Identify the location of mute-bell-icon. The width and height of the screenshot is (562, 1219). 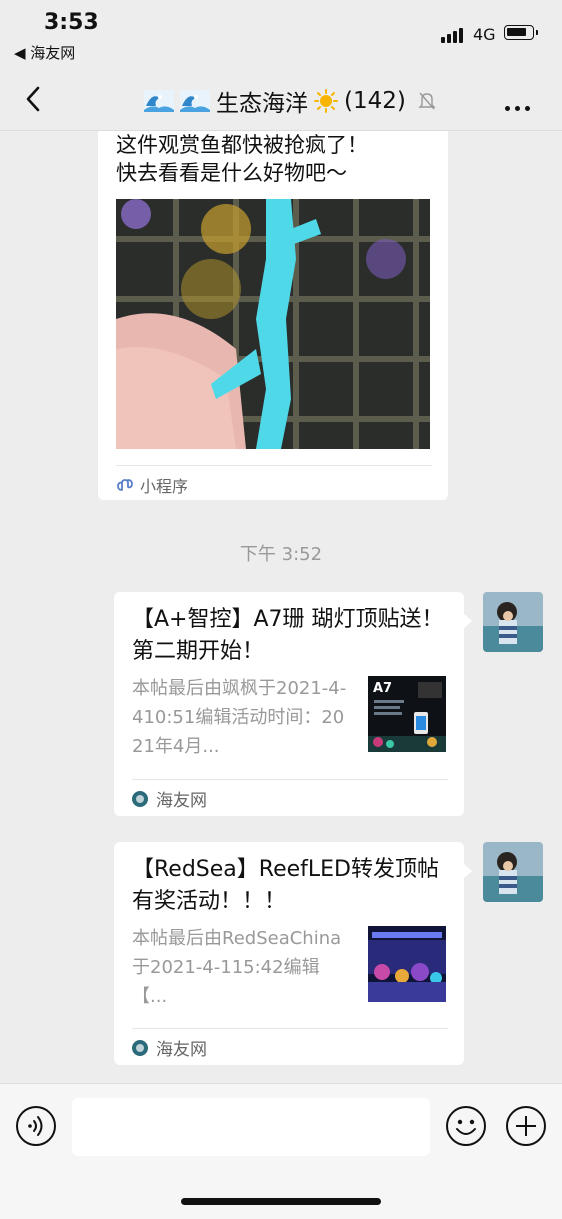
(427, 101).